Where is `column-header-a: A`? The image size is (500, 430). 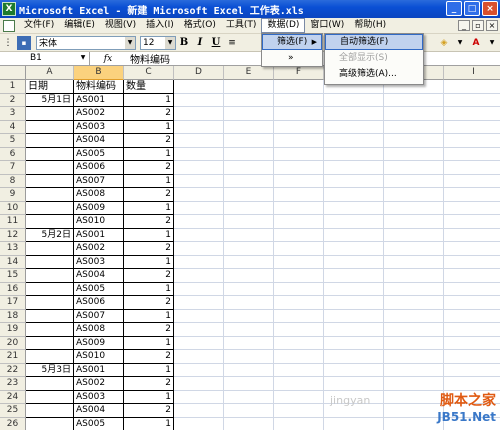
column-header-a: A is located at coordinates (50, 73).